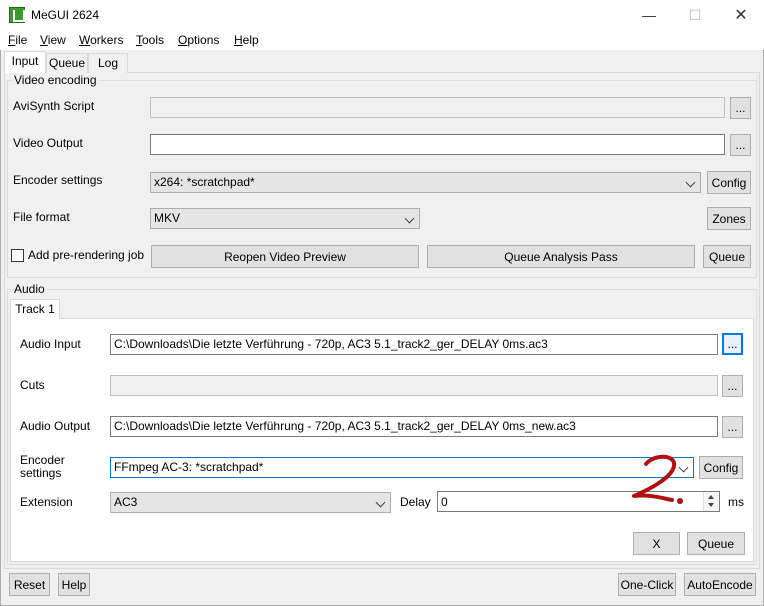 This screenshot has height=606, width=764. Describe the element at coordinates (425, 182) in the screenshot. I see `video-encoder-select: x264: *scratchpad*` at that location.